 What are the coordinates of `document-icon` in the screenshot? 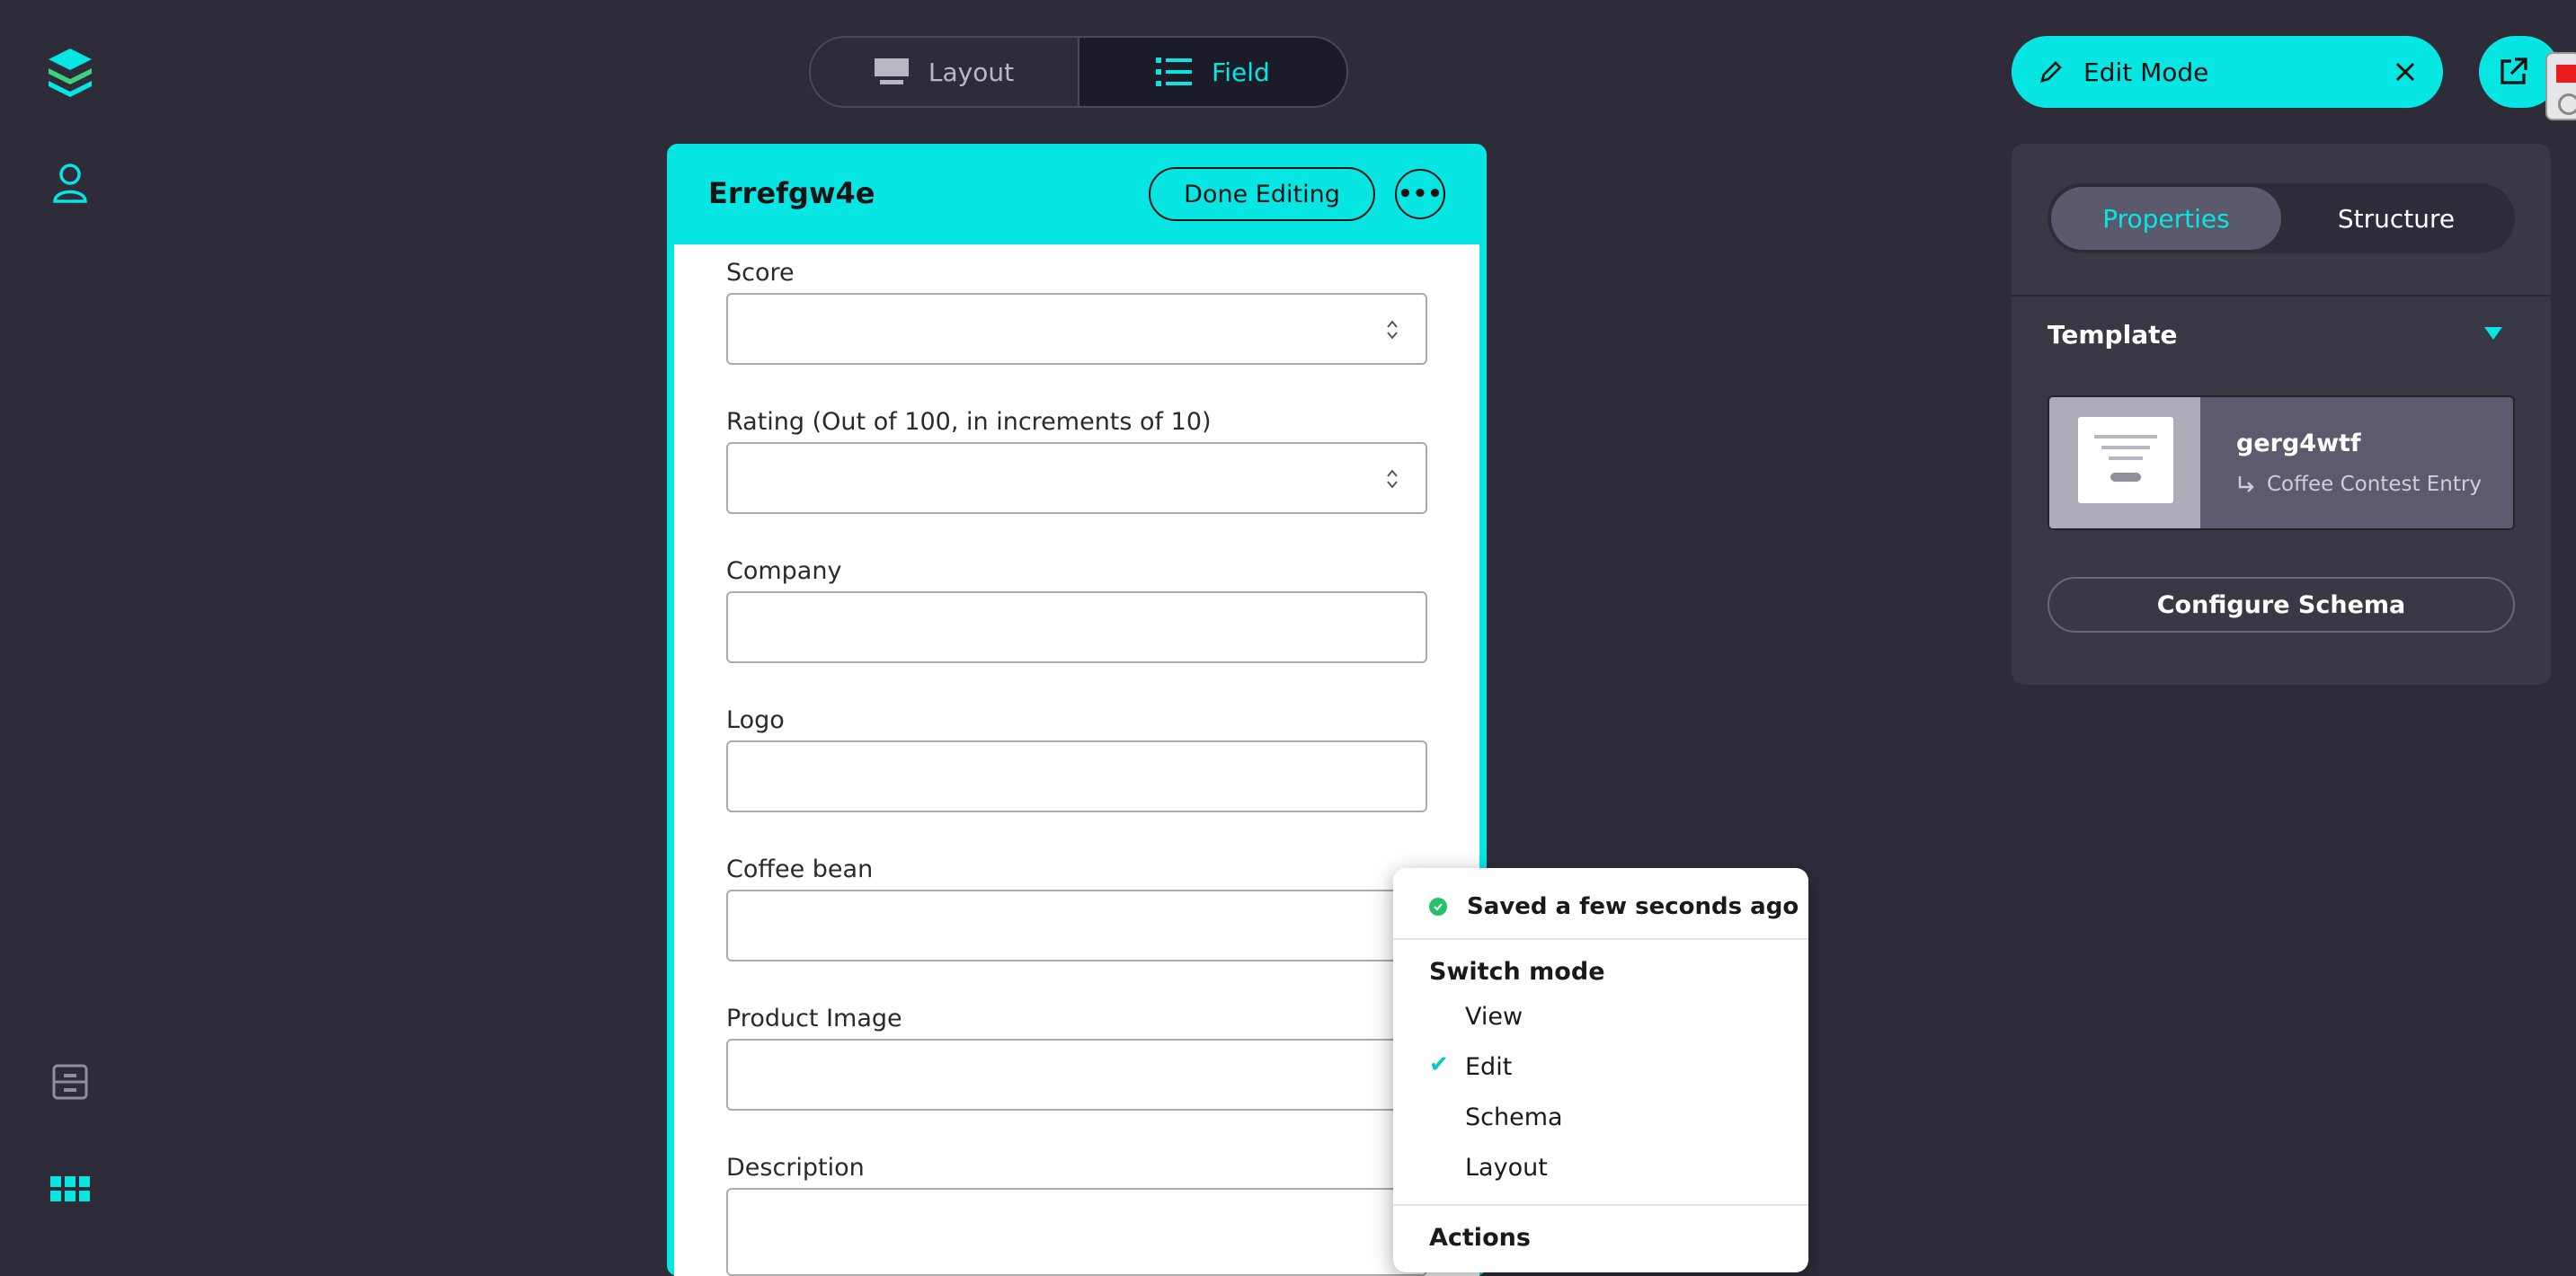 It's located at (2125, 460).